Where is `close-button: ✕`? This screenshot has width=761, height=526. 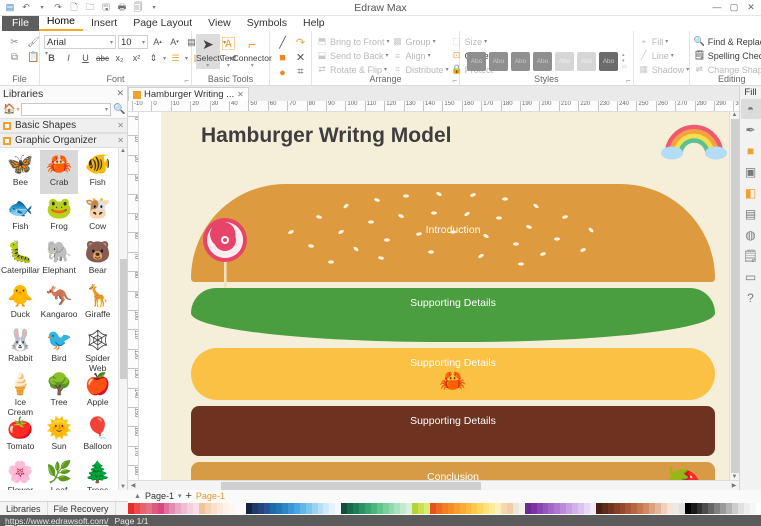 close-button: ✕ is located at coordinates (751, 7).